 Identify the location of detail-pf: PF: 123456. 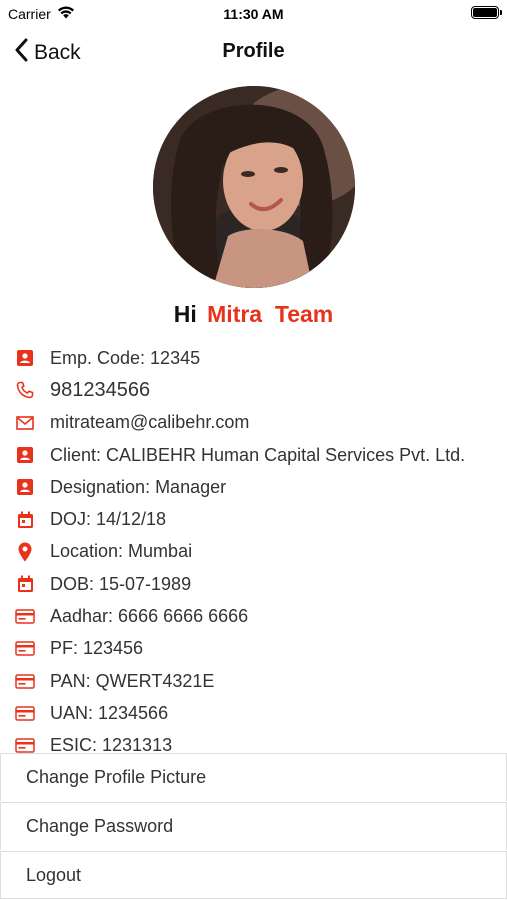
(260, 649).